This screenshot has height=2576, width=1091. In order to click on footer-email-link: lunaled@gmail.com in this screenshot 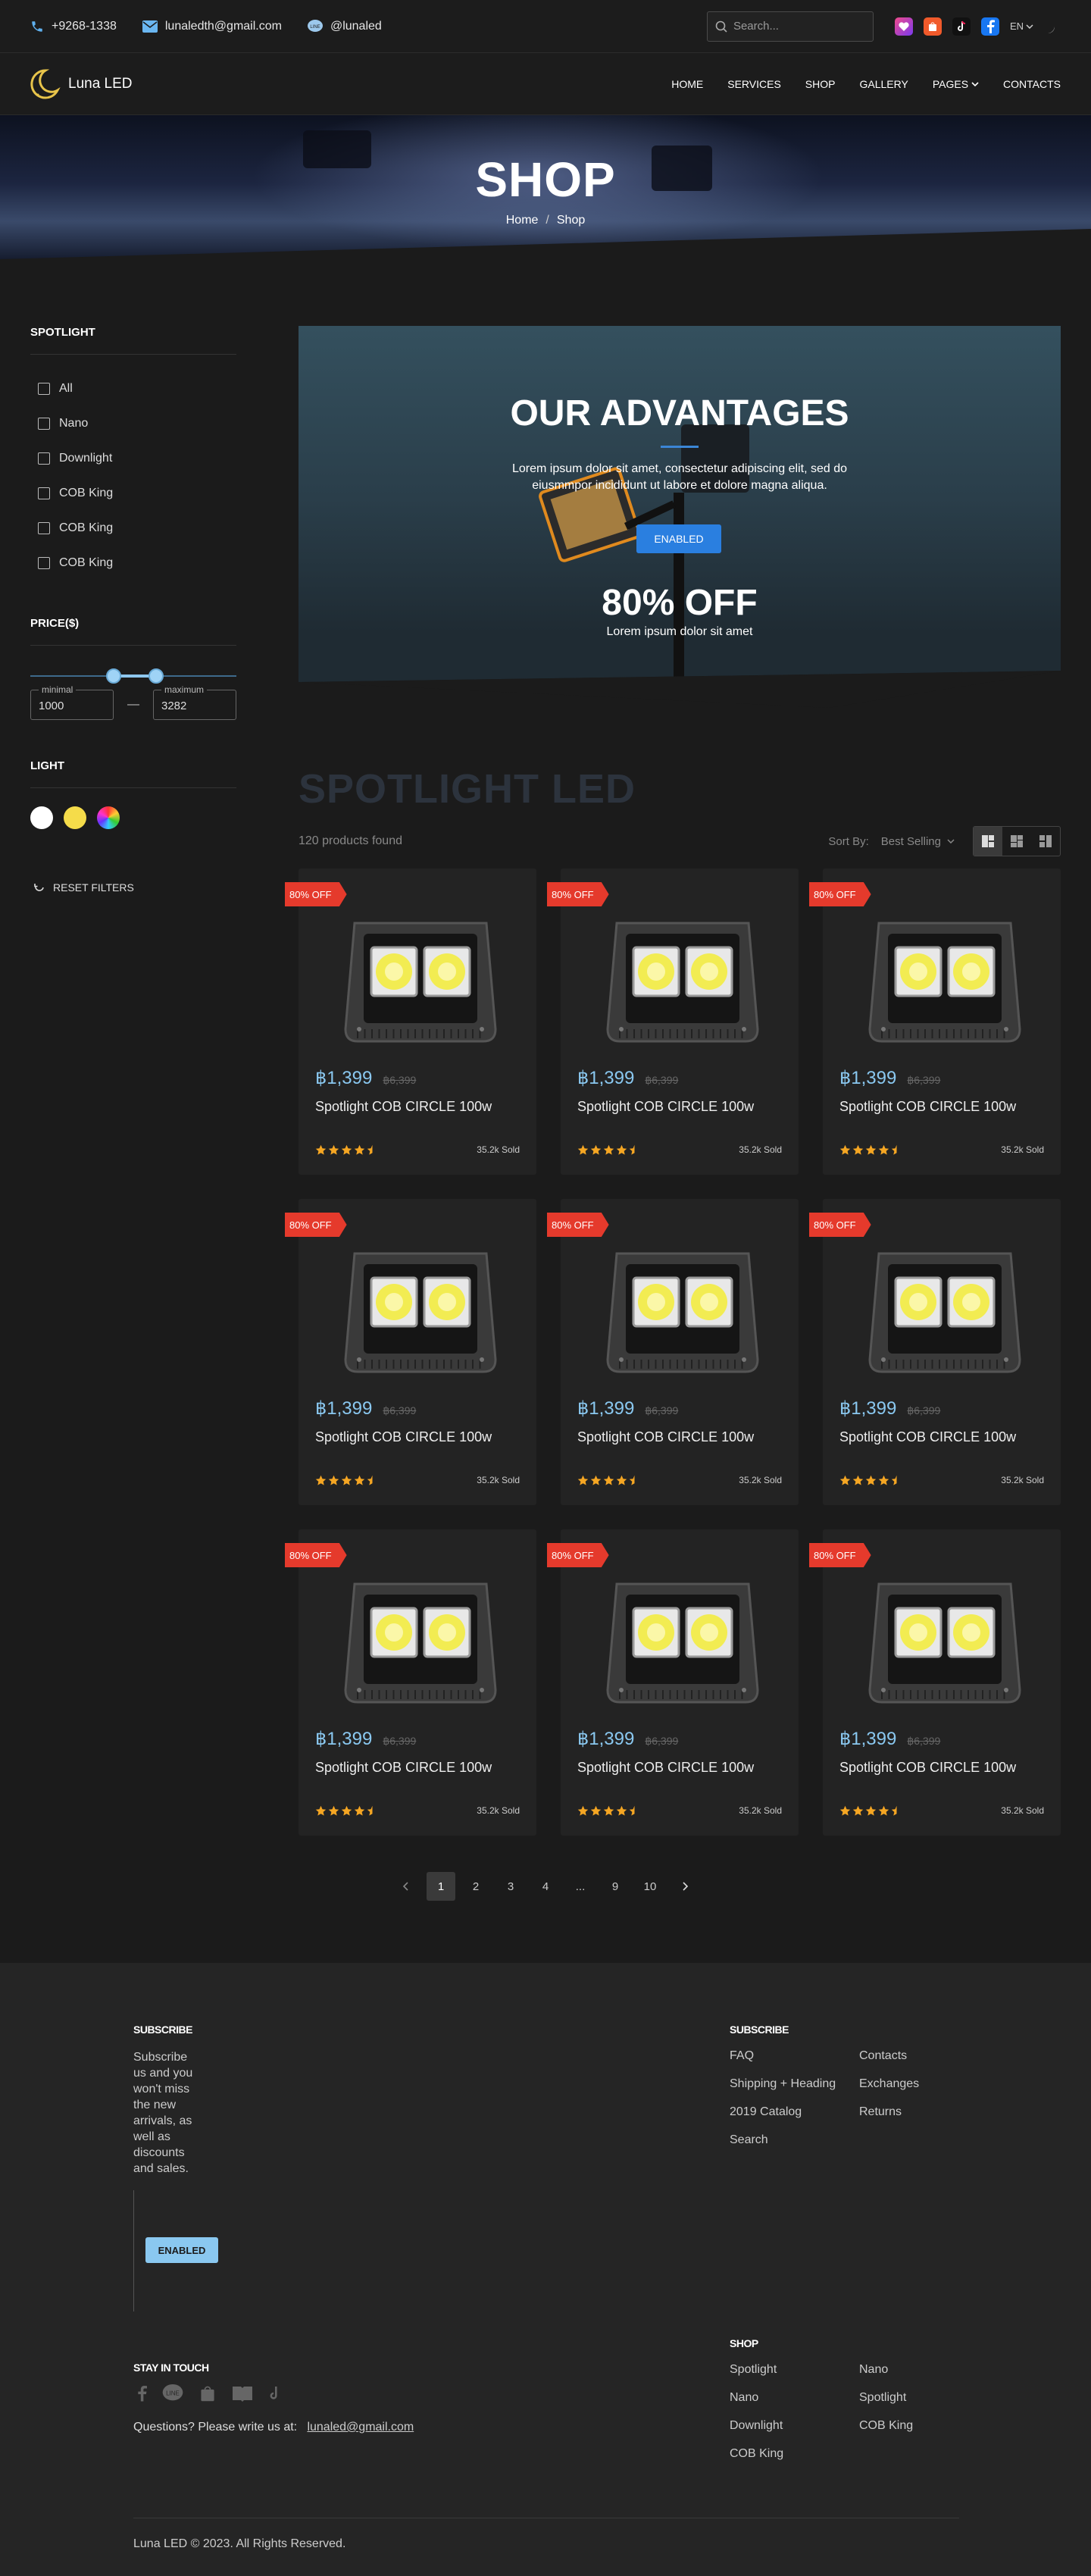, I will do `click(360, 2427)`.